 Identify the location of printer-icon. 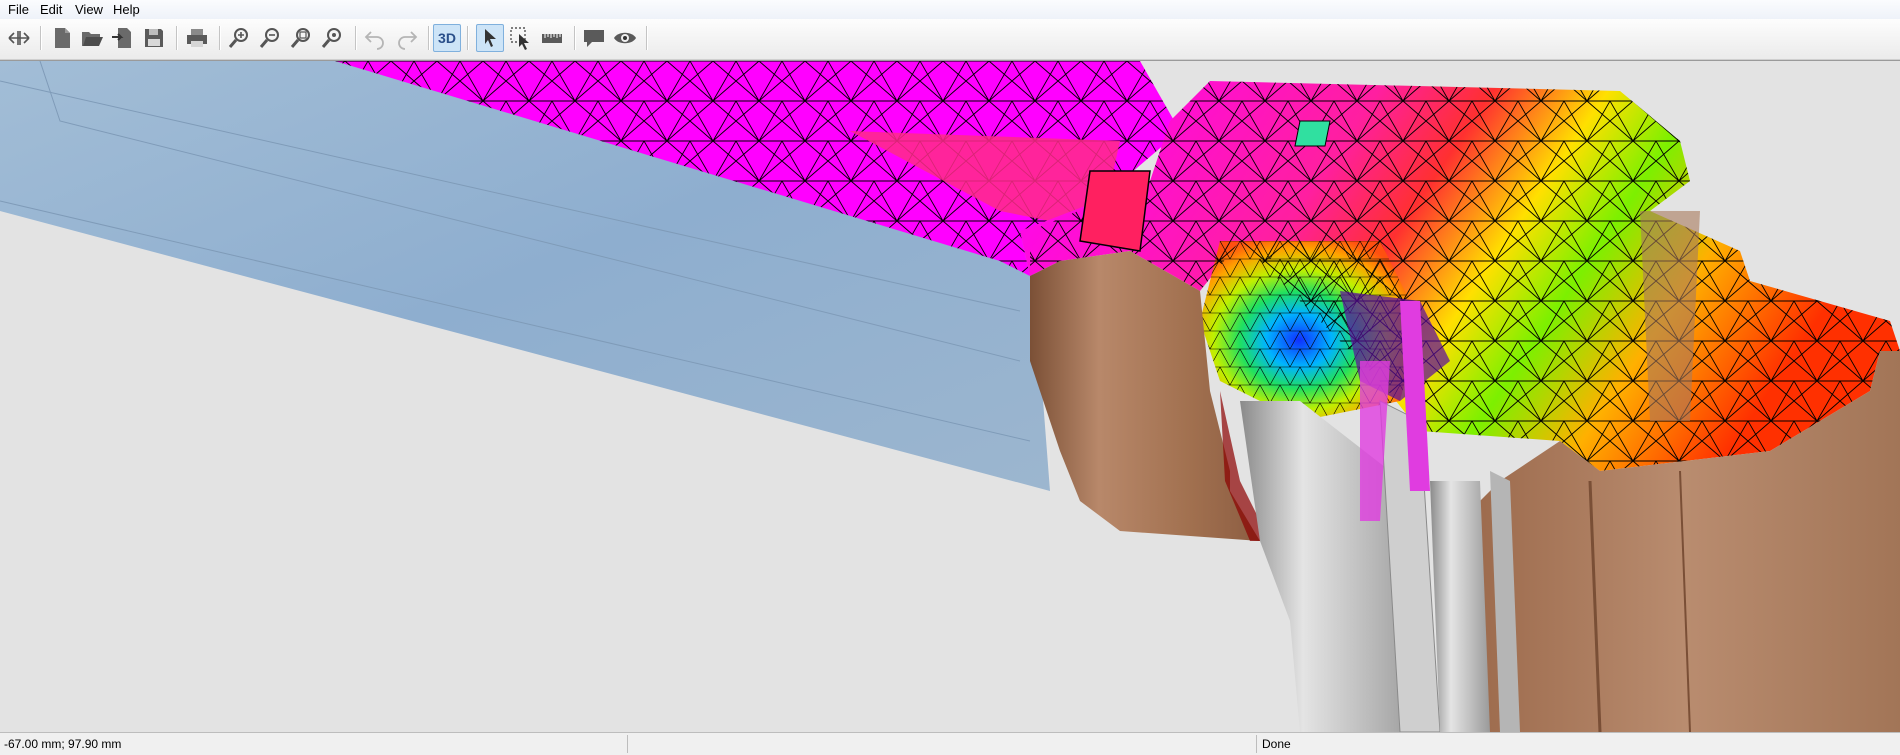
(197, 38).